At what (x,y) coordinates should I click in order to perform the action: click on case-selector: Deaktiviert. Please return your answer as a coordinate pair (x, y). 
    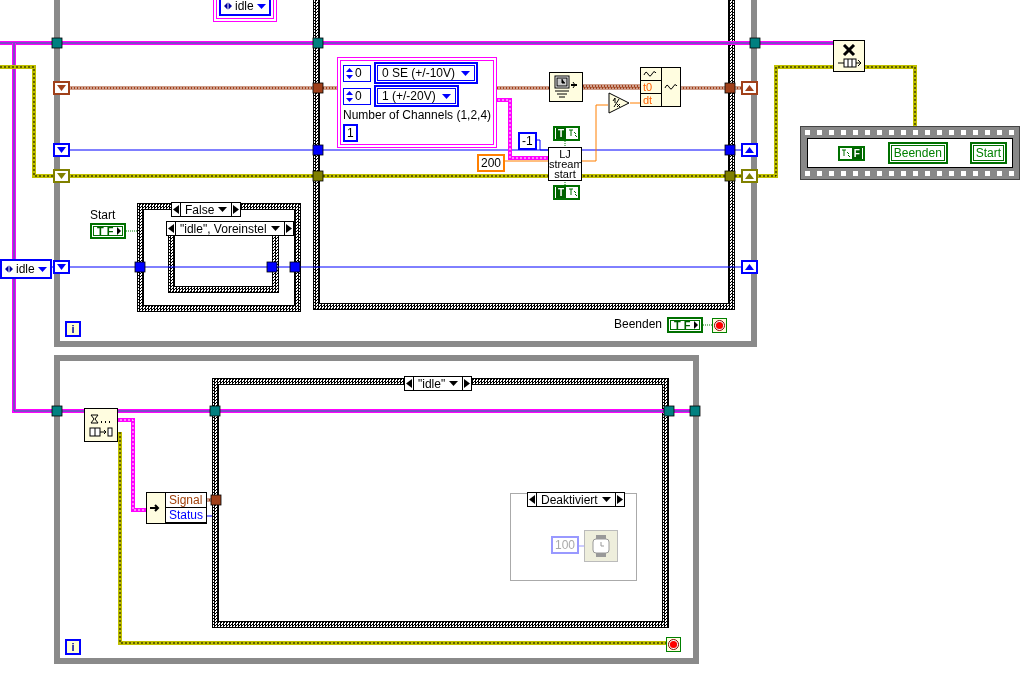
    Looking at the image, I should click on (576, 499).